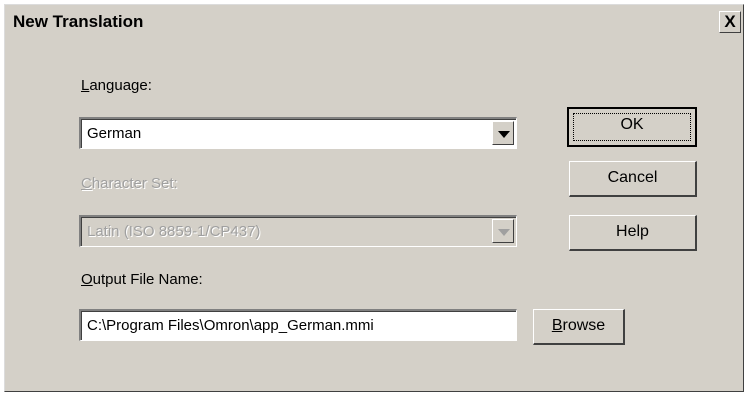 Image resolution: width=748 pixels, height=398 pixels. I want to click on help-button-label: Help, so click(632, 231).